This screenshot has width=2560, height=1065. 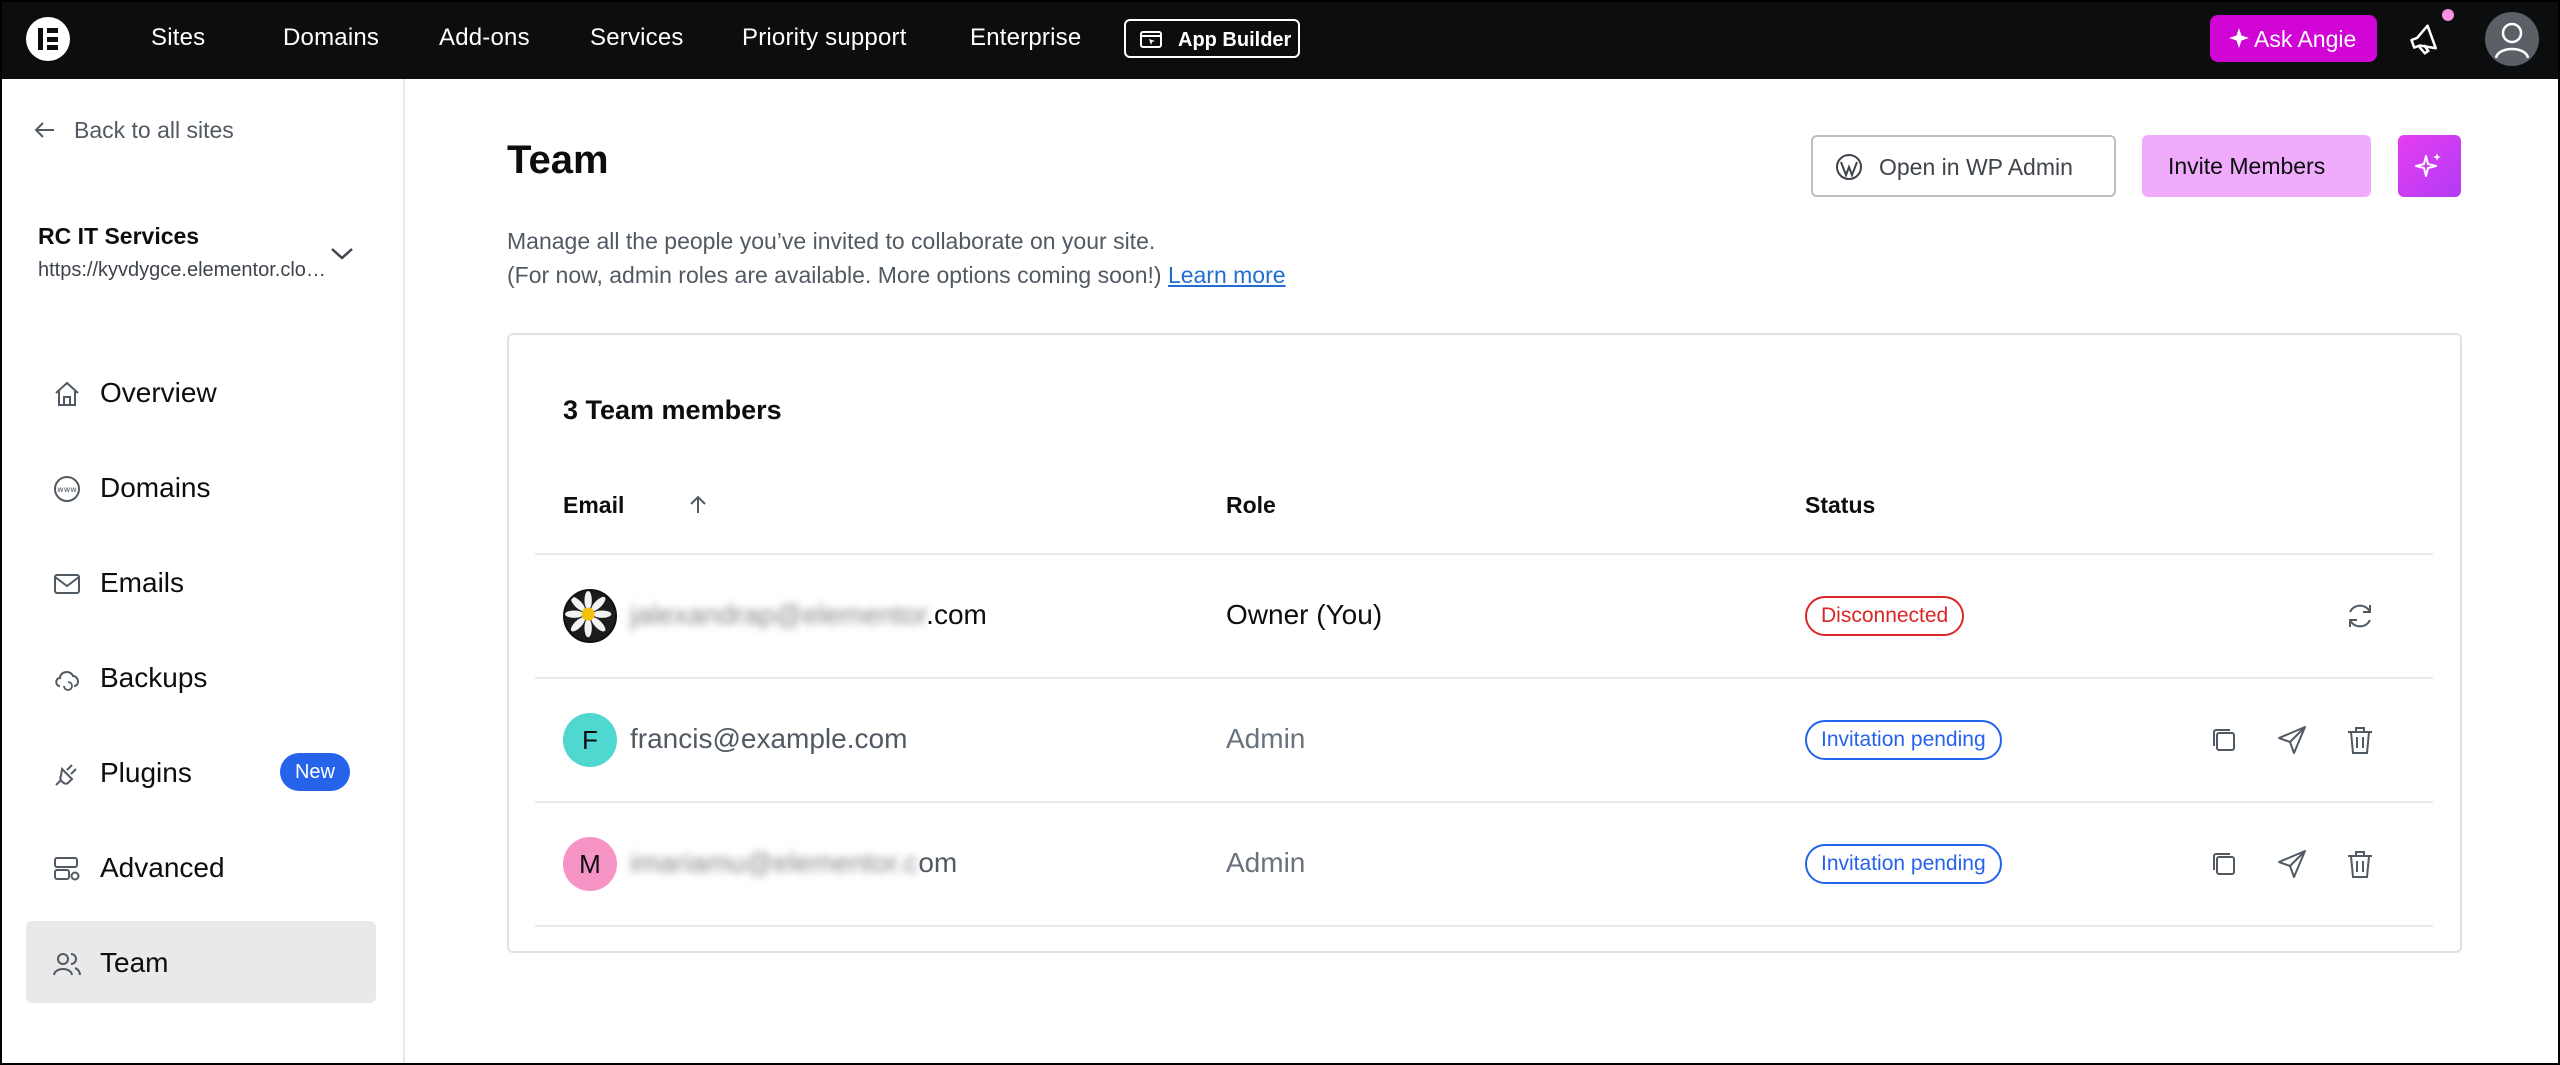 I want to click on home-icon, so click(x=67, y=393).